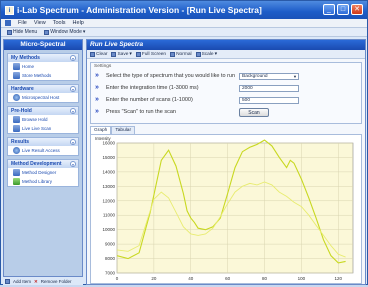  Describe the element at coordinates (110, 244) in the screenshot. I see `y-tick-label: 9000` at that location.